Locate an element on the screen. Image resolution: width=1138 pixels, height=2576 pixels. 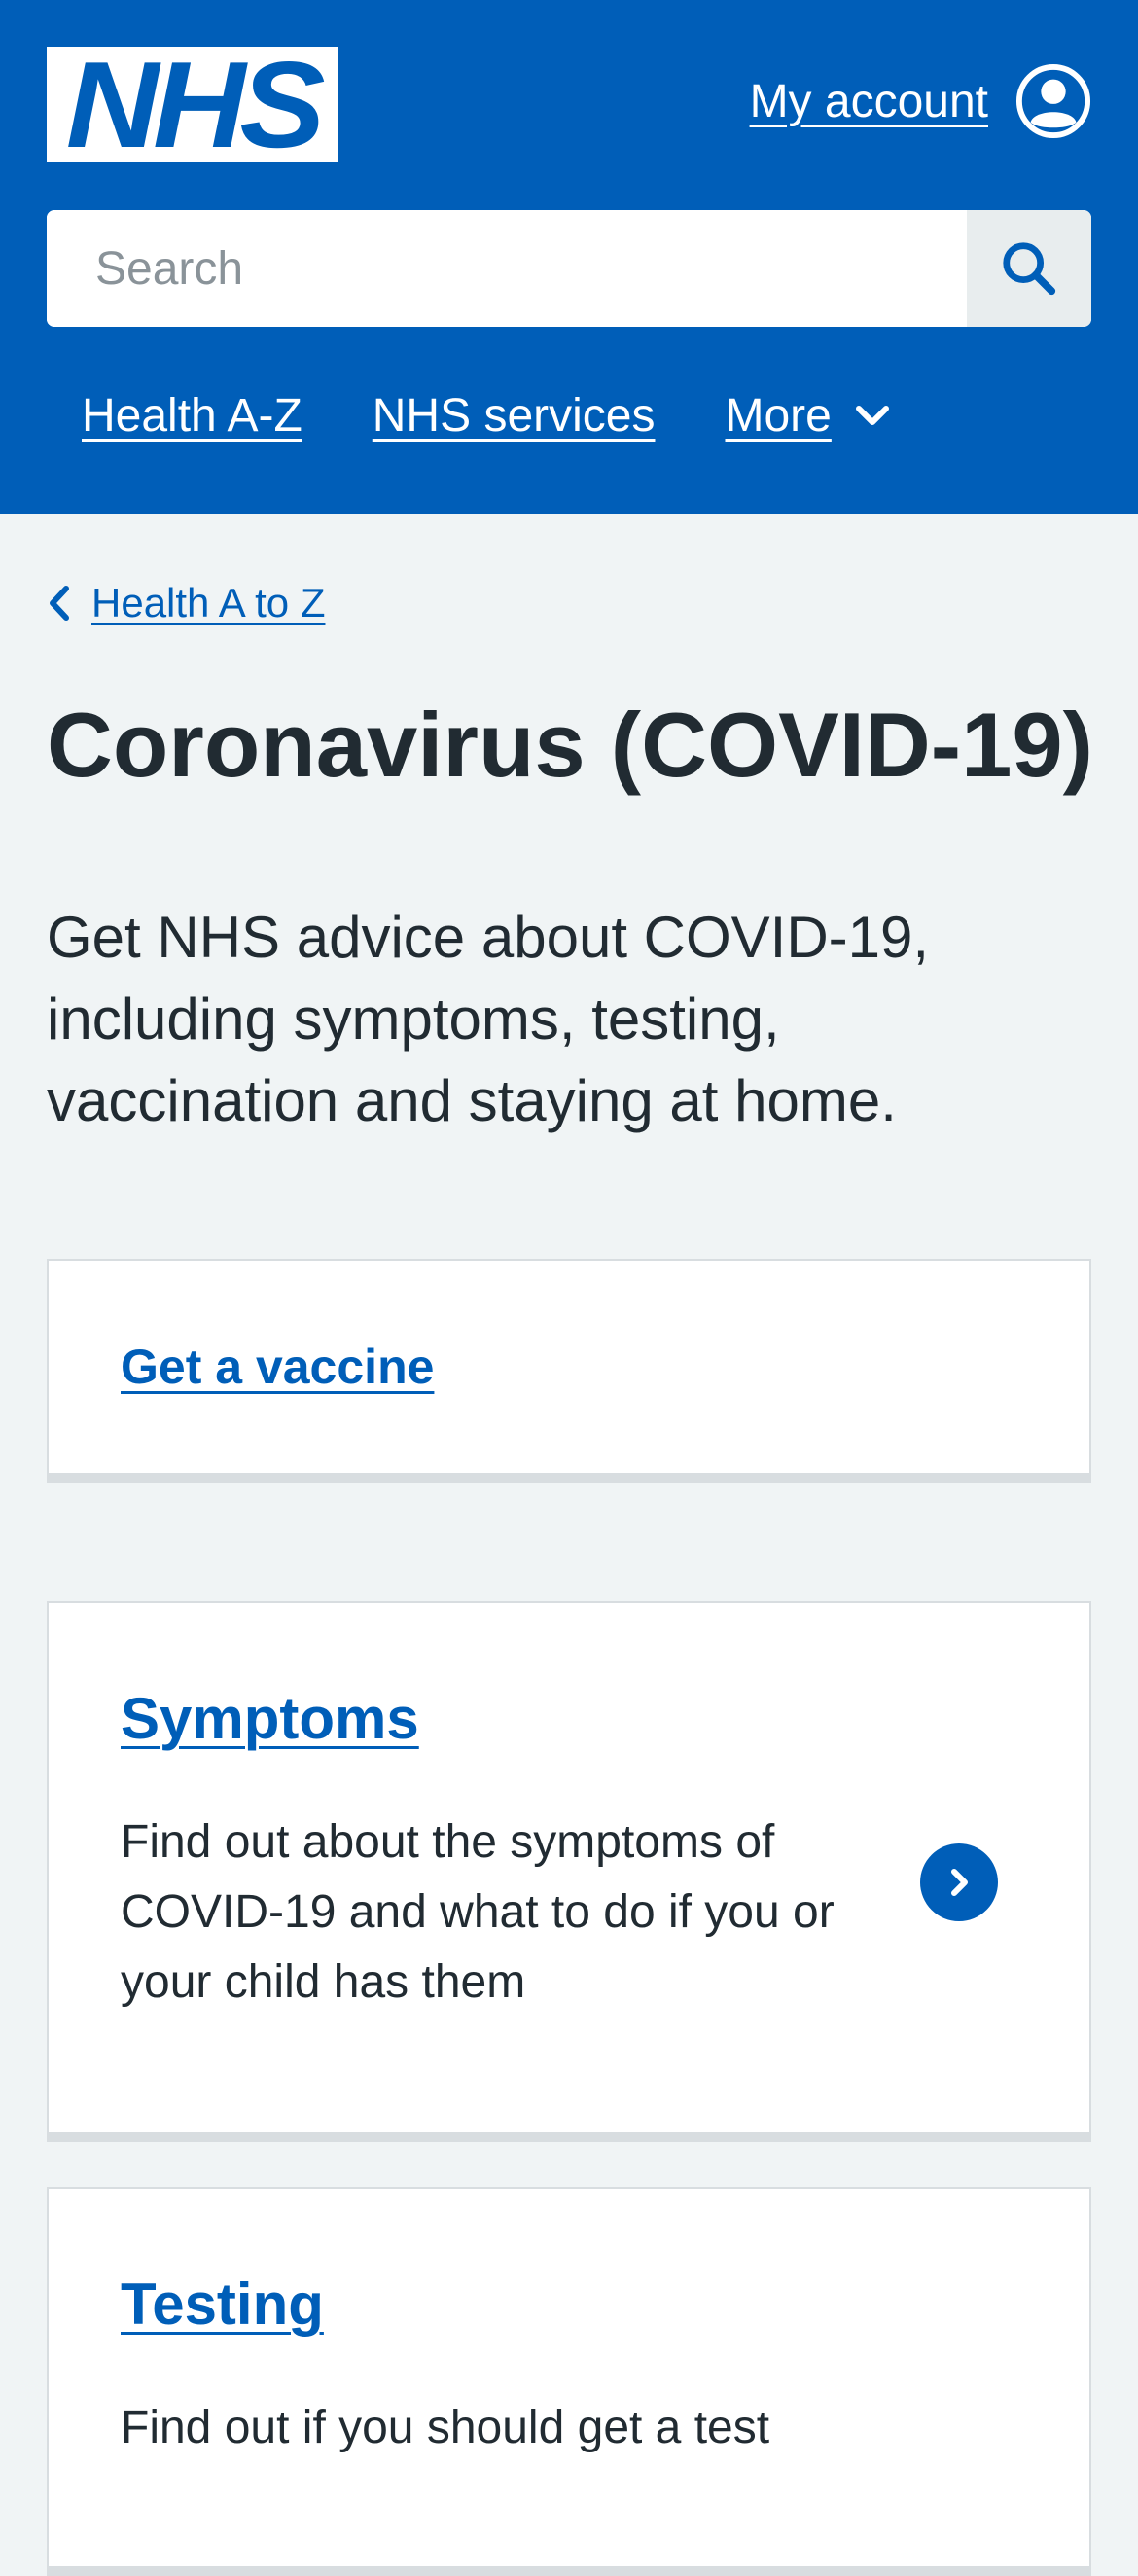
card-testing-heading: Testing is located at coordinates (222, 2304).